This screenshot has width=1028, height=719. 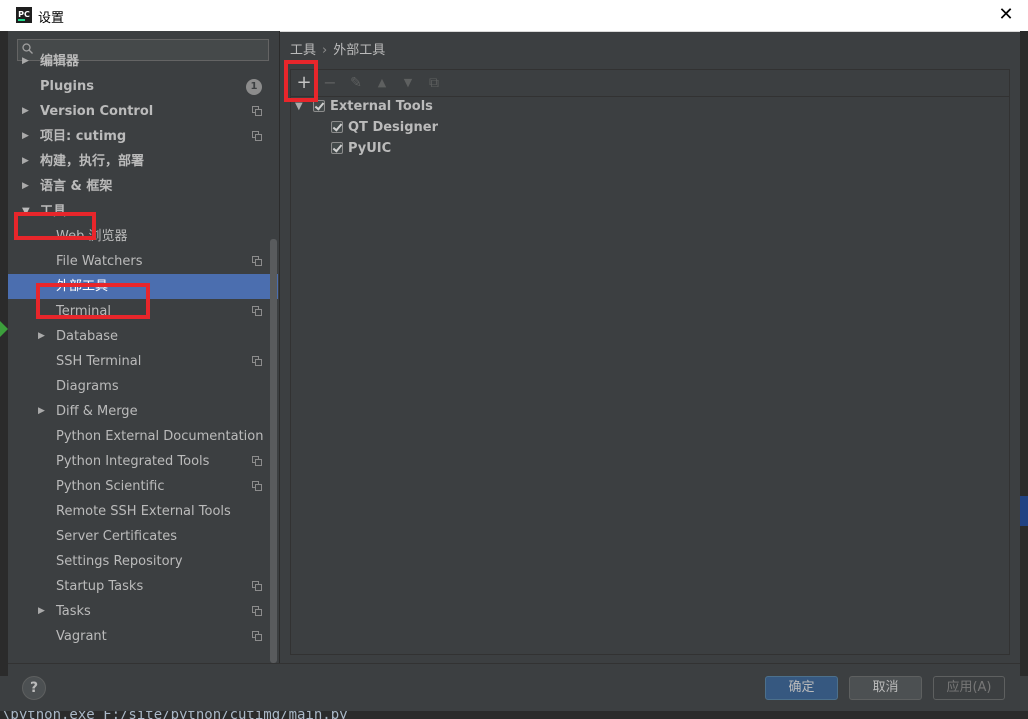 I want to click on sidebar-item-label: Settings Repository, so click(x=119, y=561).